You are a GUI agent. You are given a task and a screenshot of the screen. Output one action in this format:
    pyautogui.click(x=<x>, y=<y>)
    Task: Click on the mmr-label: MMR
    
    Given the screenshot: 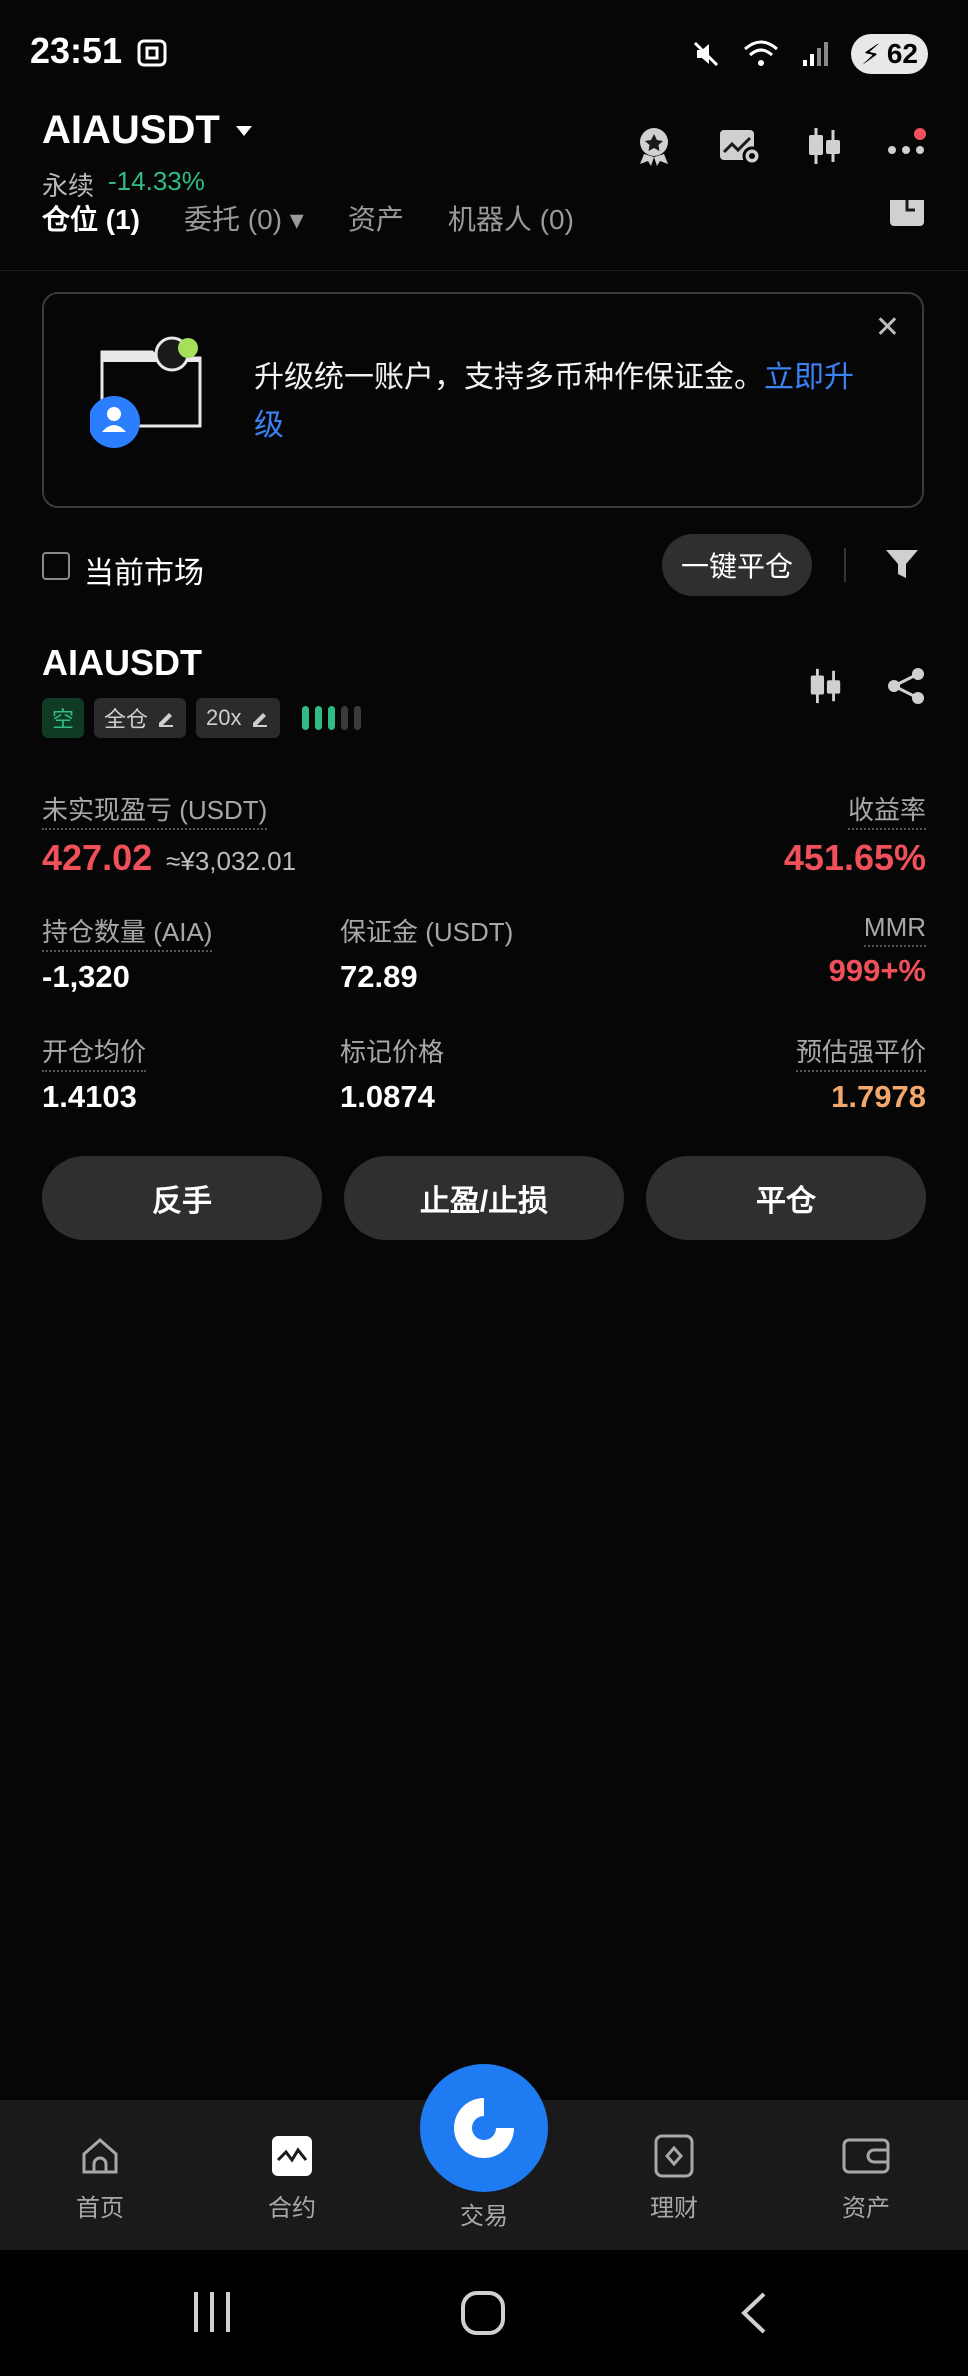 What is the action you would take?
    pyautogui.click(x=894, y=929)
    